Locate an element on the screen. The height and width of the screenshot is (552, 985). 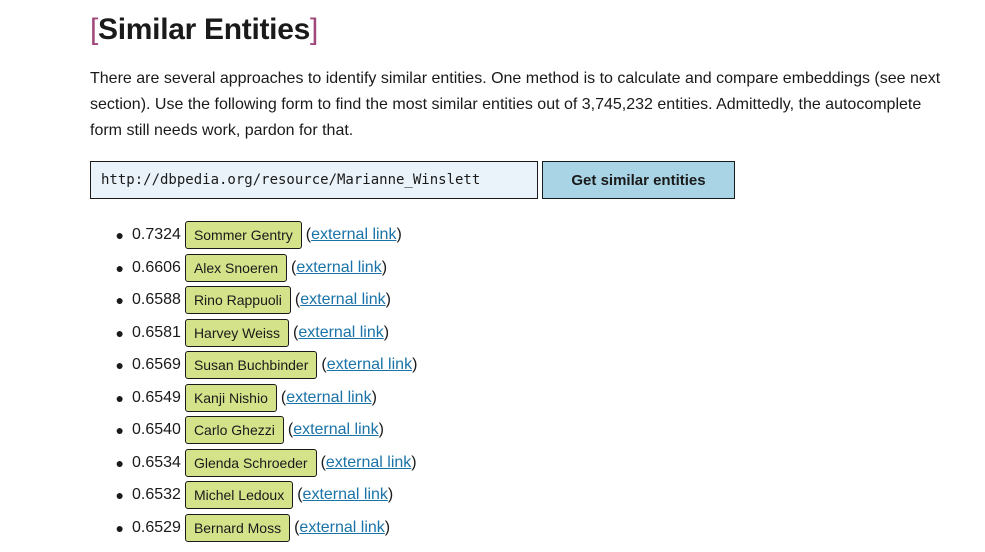
similarity-score: 0.6581 is located at coordinates (156, 332).